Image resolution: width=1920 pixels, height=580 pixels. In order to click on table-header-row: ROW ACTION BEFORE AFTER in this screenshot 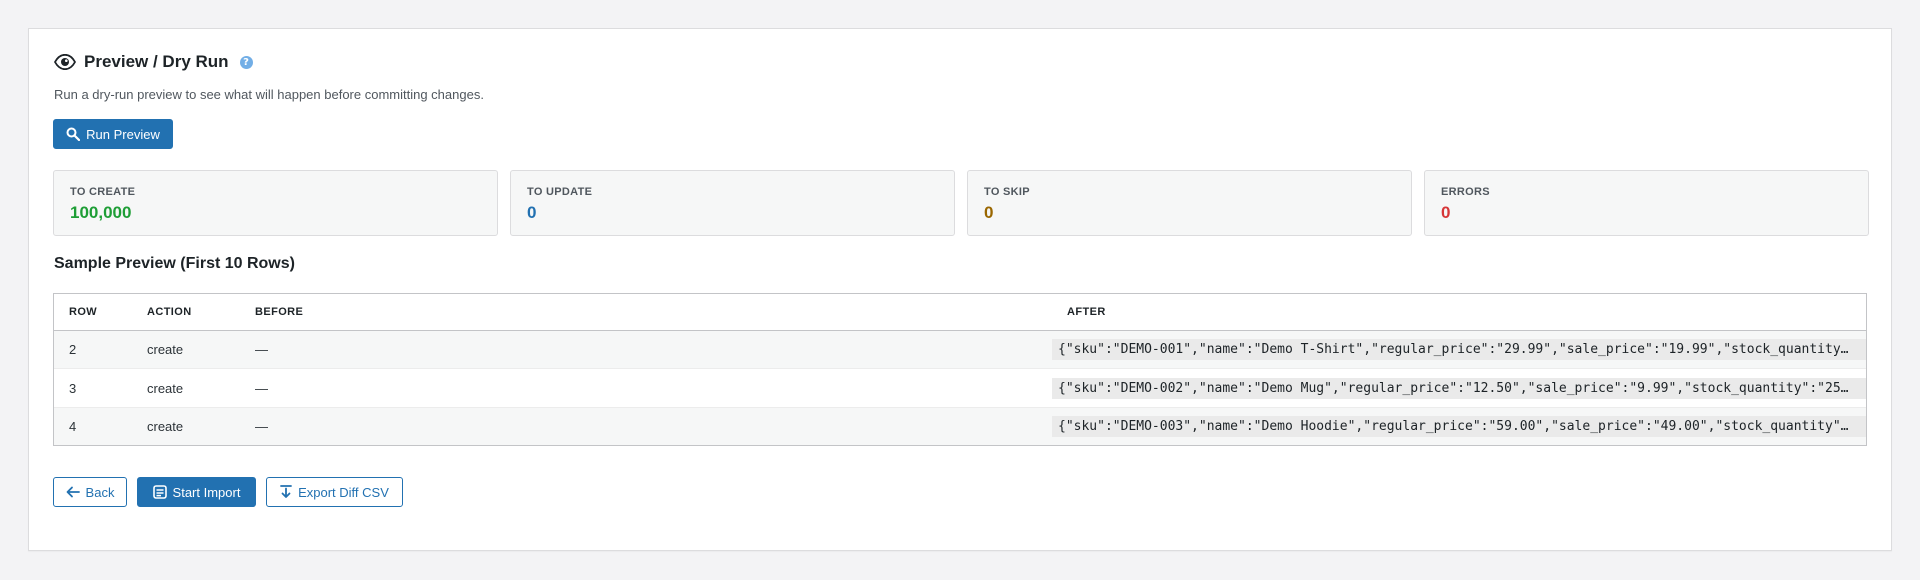, I will do `click(960, 312)`.